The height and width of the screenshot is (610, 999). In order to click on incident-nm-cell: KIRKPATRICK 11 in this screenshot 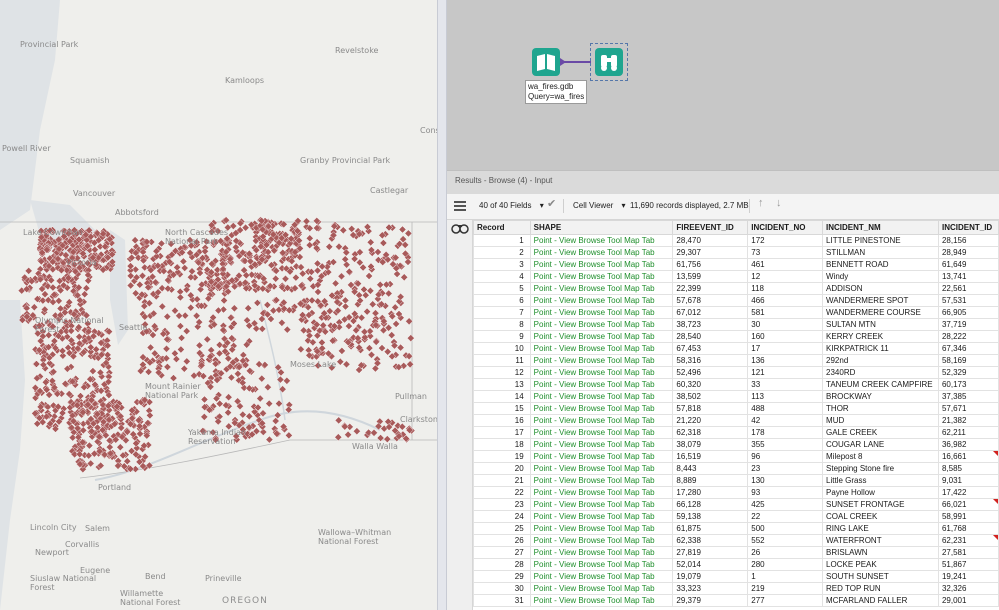, I will do `click(880, 348)`.